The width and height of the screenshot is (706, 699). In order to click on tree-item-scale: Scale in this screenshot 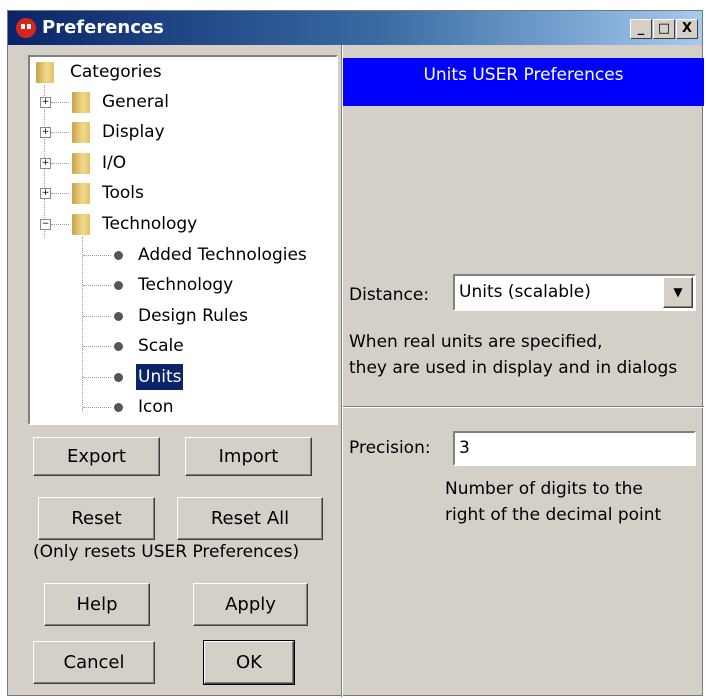, I will do `click(180, 346)`.